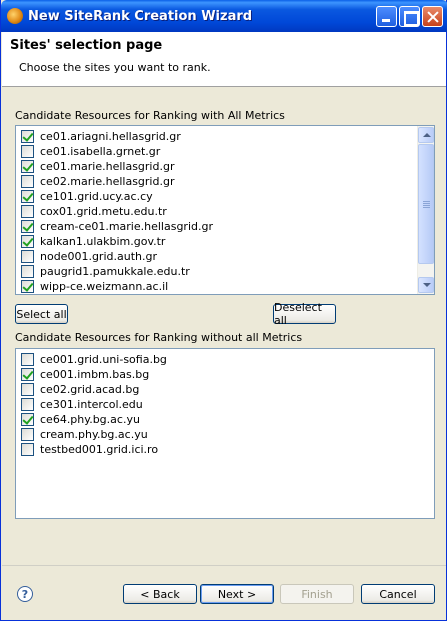 The image size is (447, 621). What do you see at coordinates (15, 16) in the screenshot?
I see `app-icon` at bounding box center [15, 16].